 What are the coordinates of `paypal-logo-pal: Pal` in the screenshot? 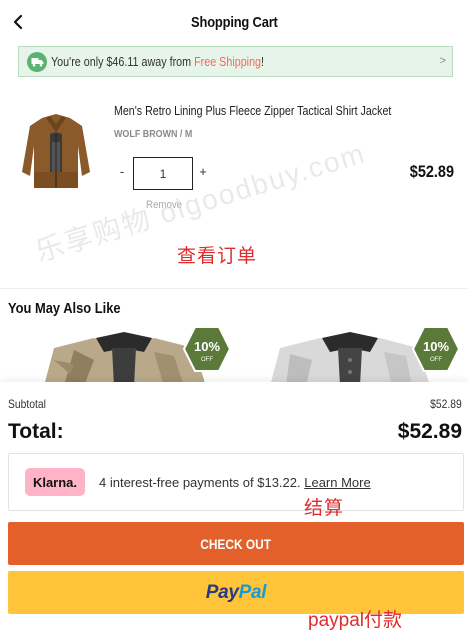 It's located at (252, 592).